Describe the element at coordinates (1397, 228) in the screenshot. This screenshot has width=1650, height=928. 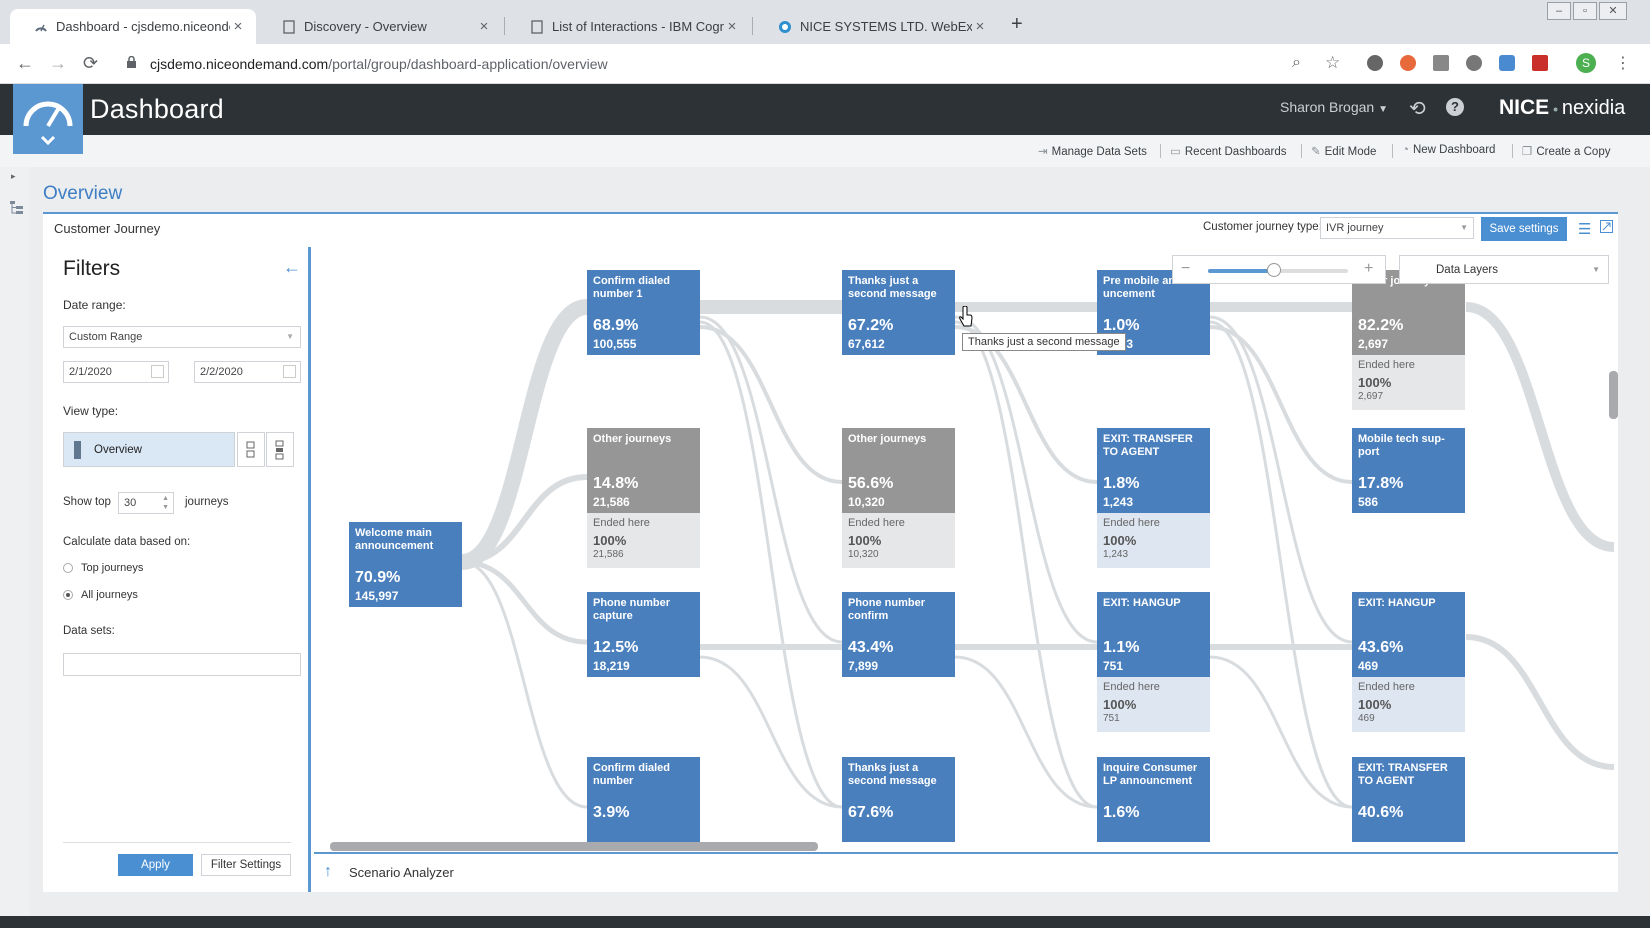
I see `journey-type-select: IVR journey ▼` at that location.